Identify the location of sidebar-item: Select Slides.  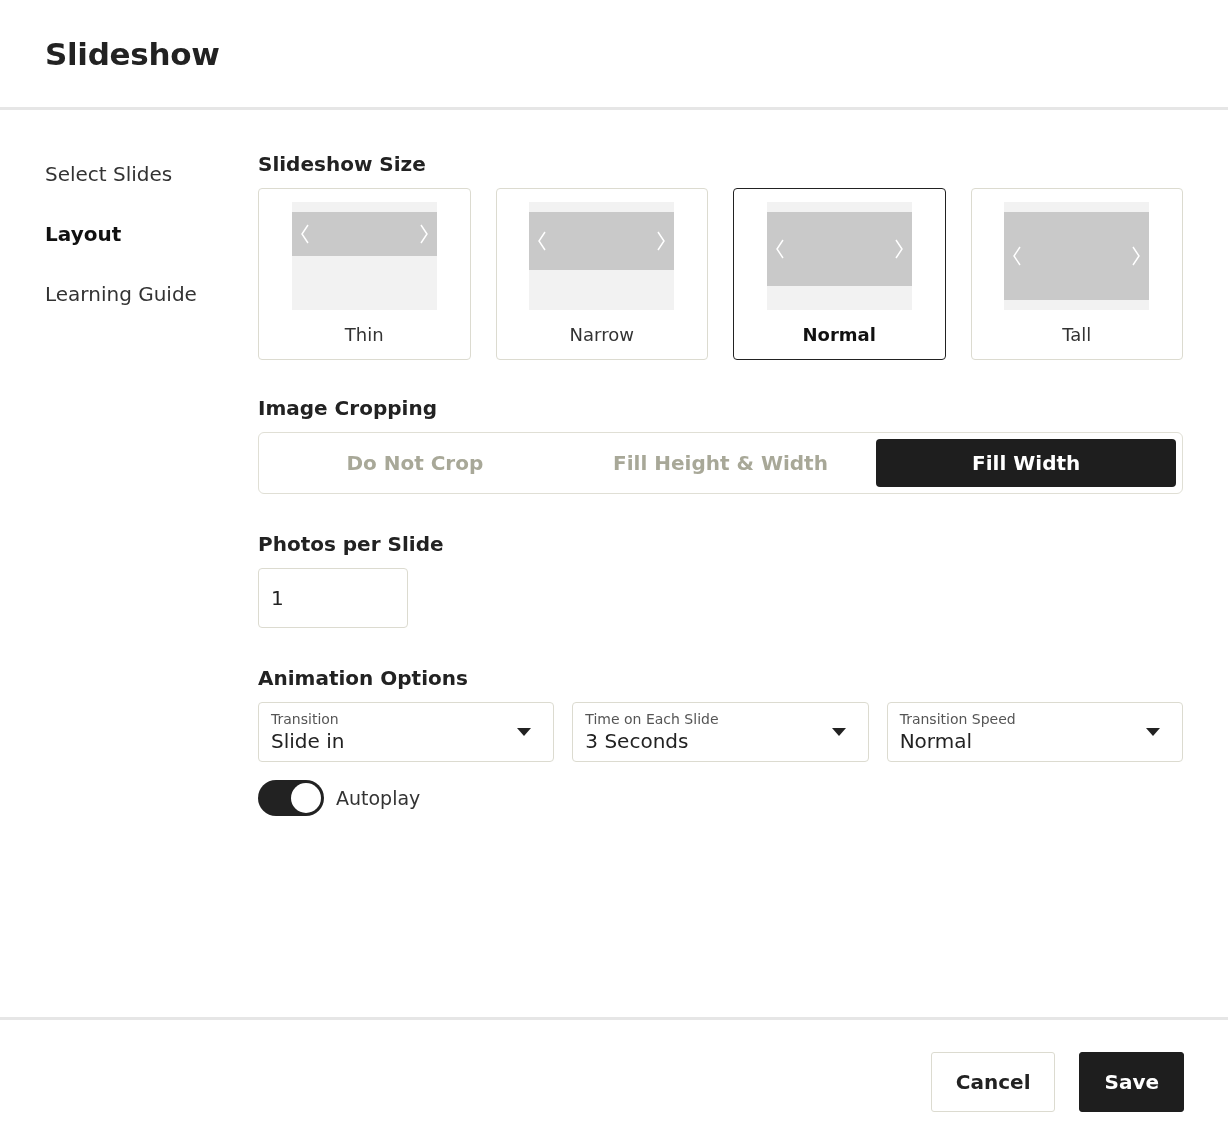
(151, 174).